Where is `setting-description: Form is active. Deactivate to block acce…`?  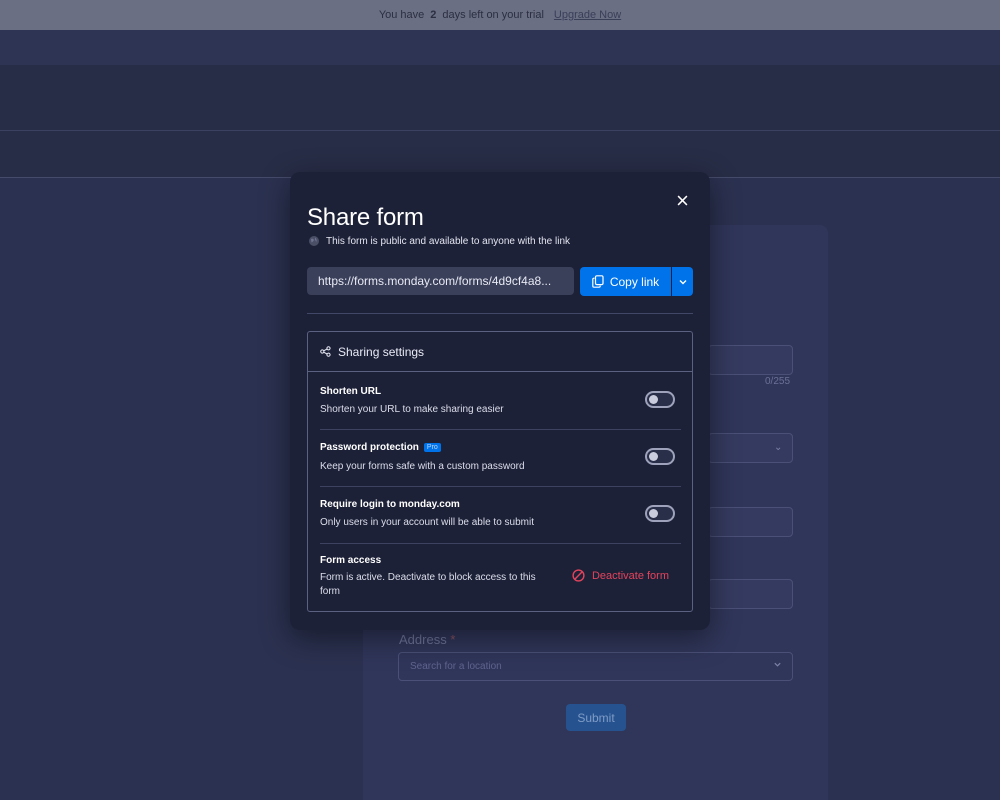 setting-description: Form is active. Deactivate to block acce… is located at coordinates (428, 584).